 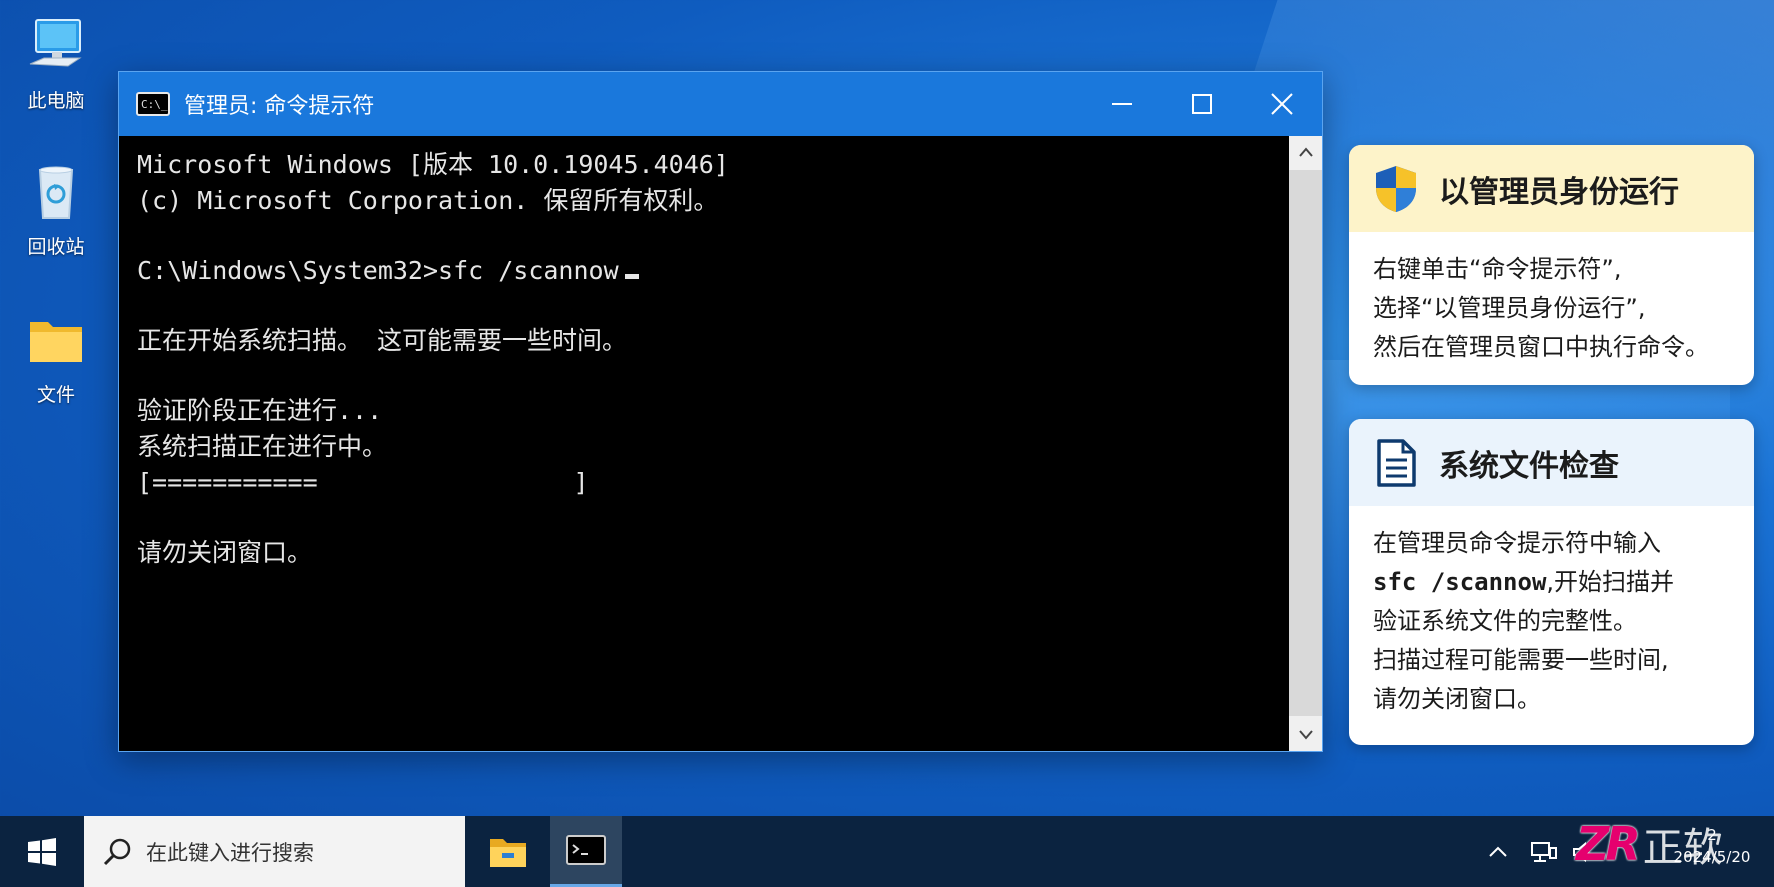 I want to click on computer-icon, so click(x=55, y=43).